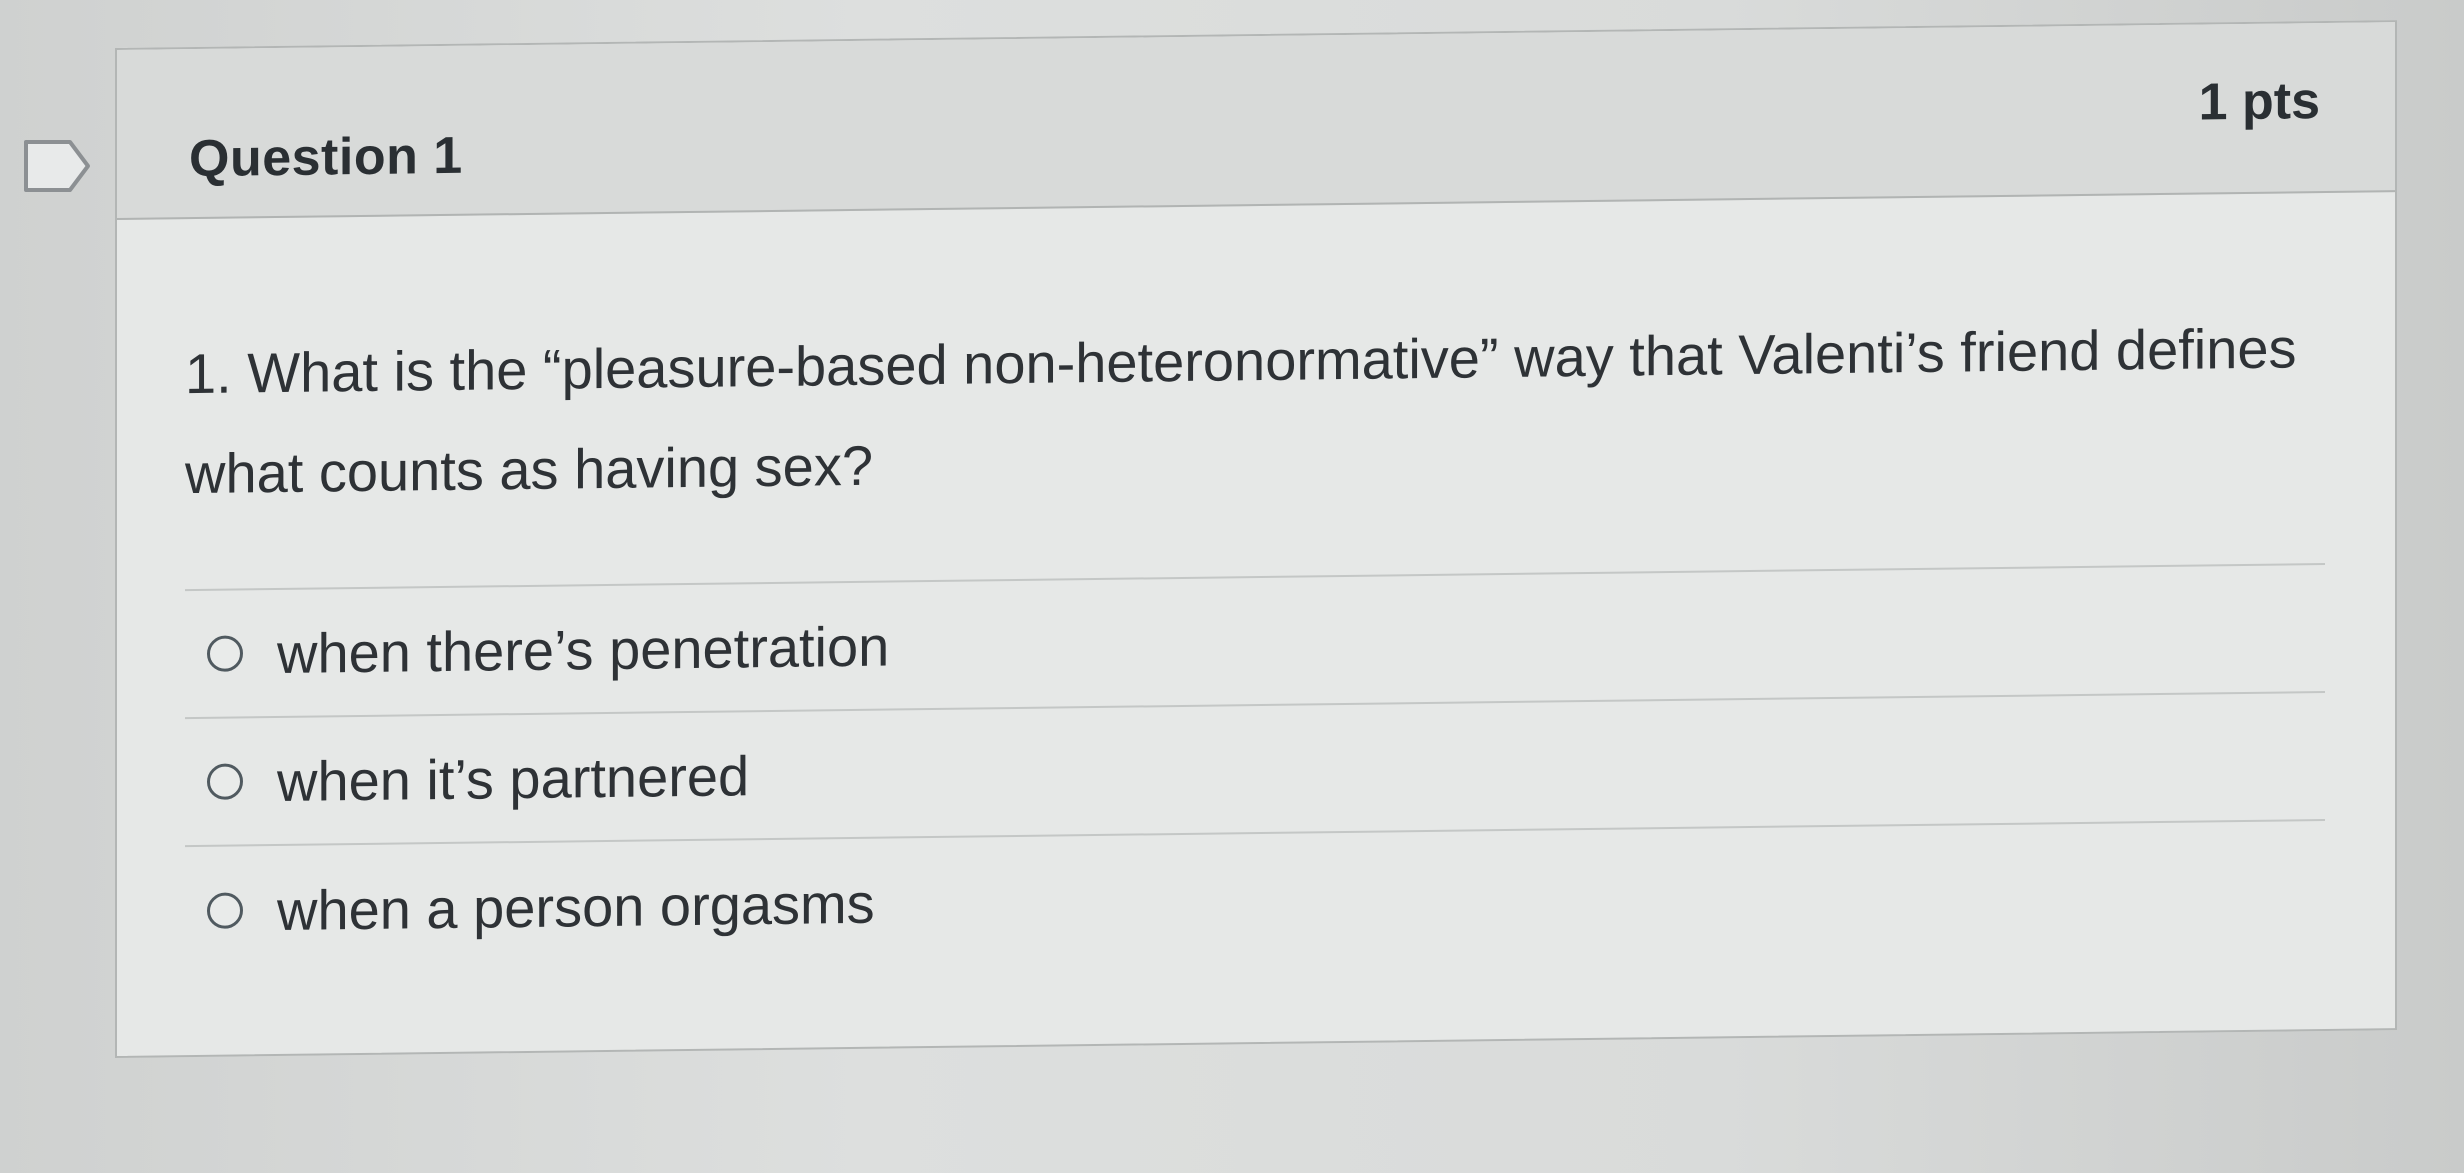  What do you see at coordinates (326, 157) in the screenshot?
I see `question-title: Question 1` at bounding box center [326, 157].